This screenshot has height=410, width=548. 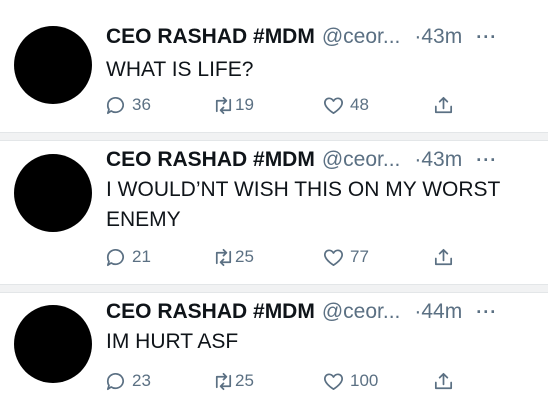 What do you see at coordinates (172, 341) in the screenshot?
I see `tweet-text: IM HURT ASF` at bounding box center [172, 341].